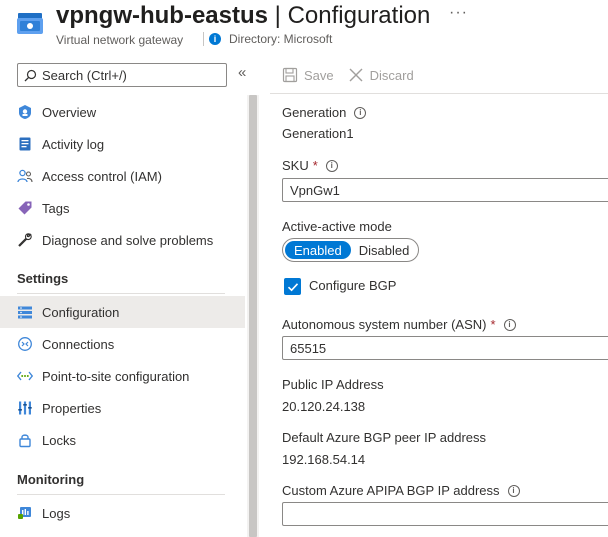  Describe the element at coordinates (25, 112) in the screenshot. I see `vpn-gateway-icon` at that location.